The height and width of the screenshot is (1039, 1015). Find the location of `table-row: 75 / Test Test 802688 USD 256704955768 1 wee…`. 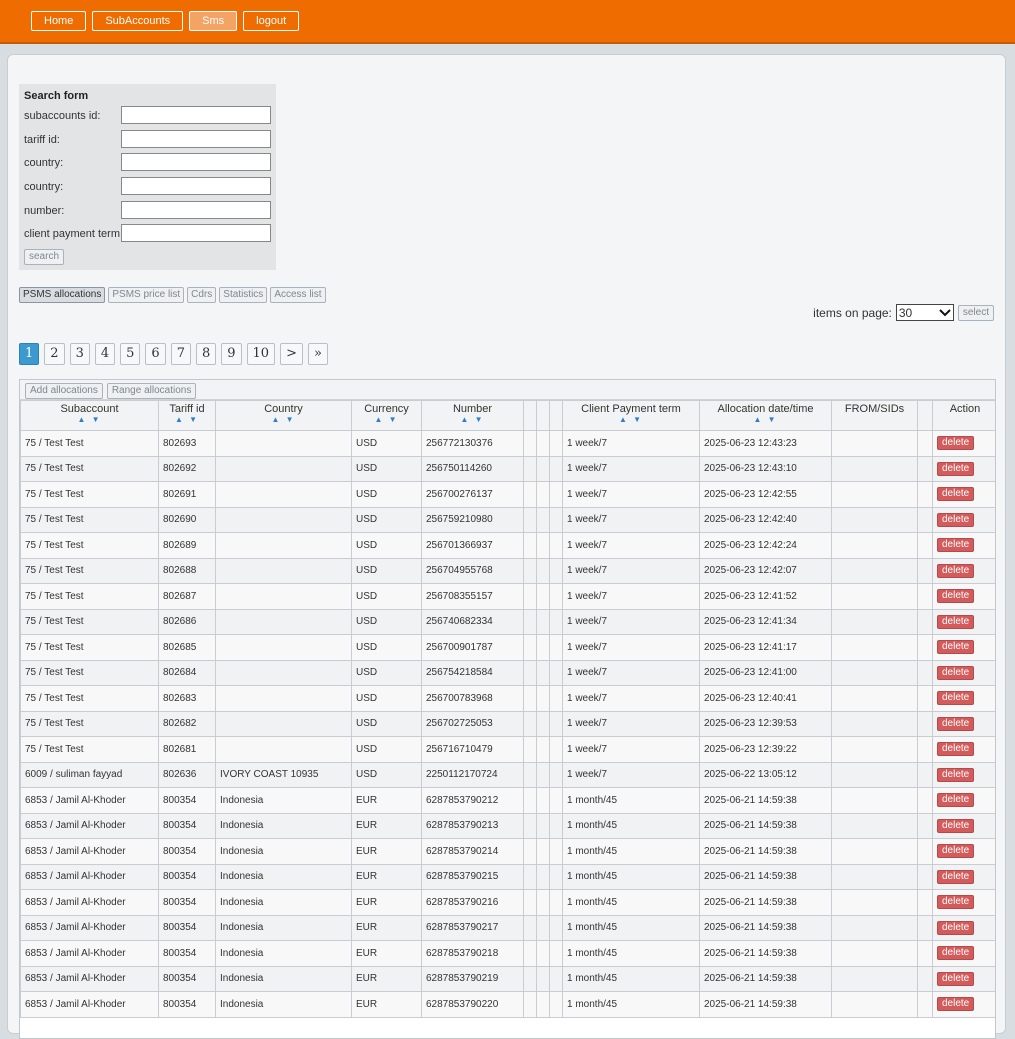

table-row: 75 / Test Test 802688 USD 256704955768 1 wee… is located at coordinates (507, 570).